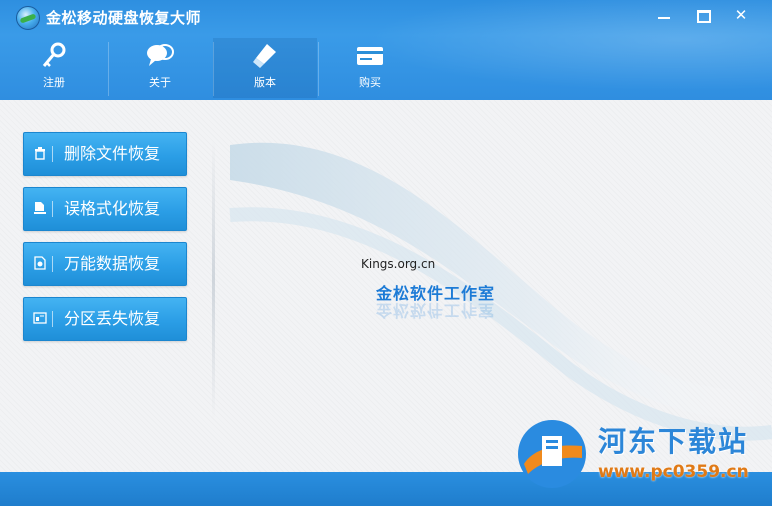 Image resolution: width=772 pixels, height=506 pixels. What do you see at coordinates (54, 54) in the screenshot?
I see `key-icon` at bounding box center [54, 54].